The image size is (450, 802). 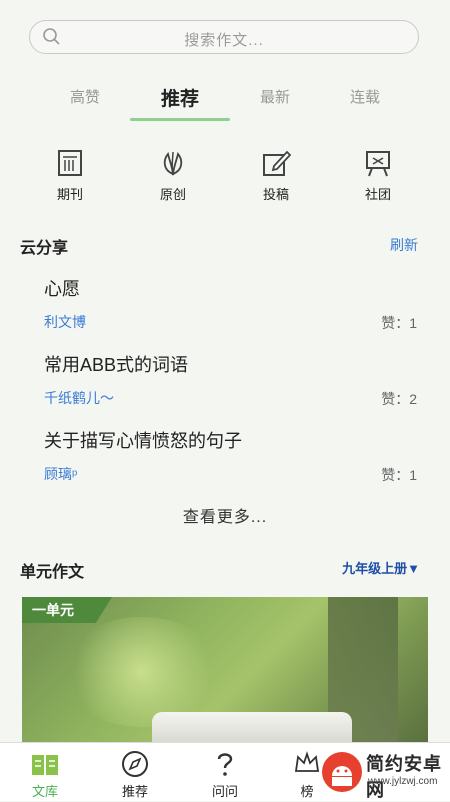 I want to click on category-row: 期刊 原创 投稿 社团, so click(x=225, y=178).